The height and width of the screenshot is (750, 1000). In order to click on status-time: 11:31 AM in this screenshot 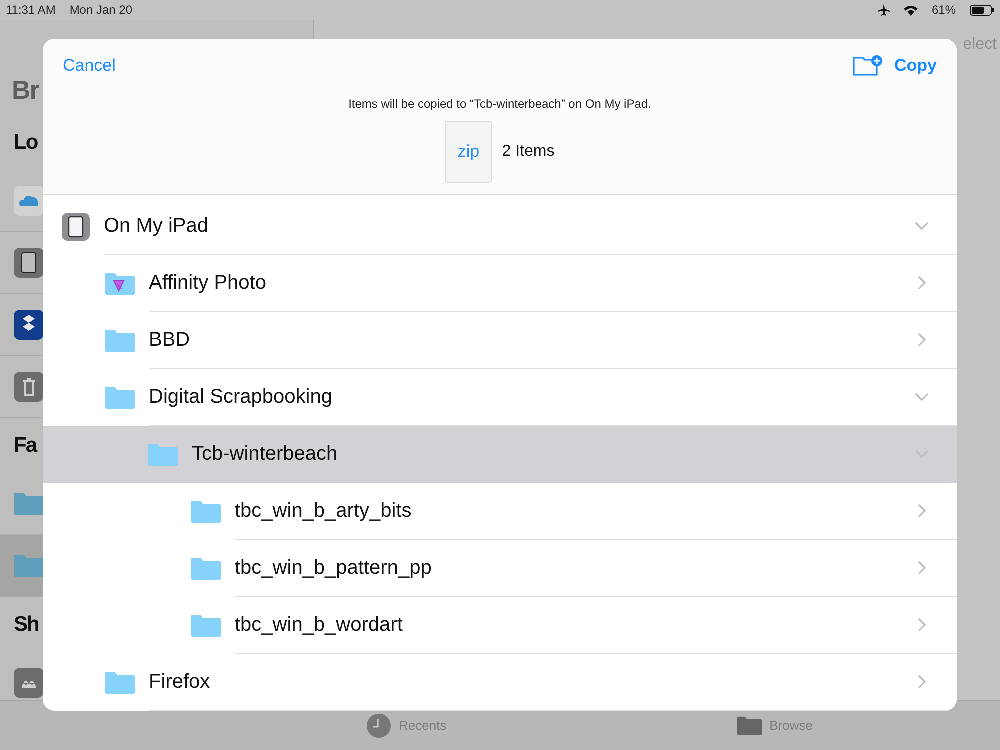, I will do `click(31, 10)`.